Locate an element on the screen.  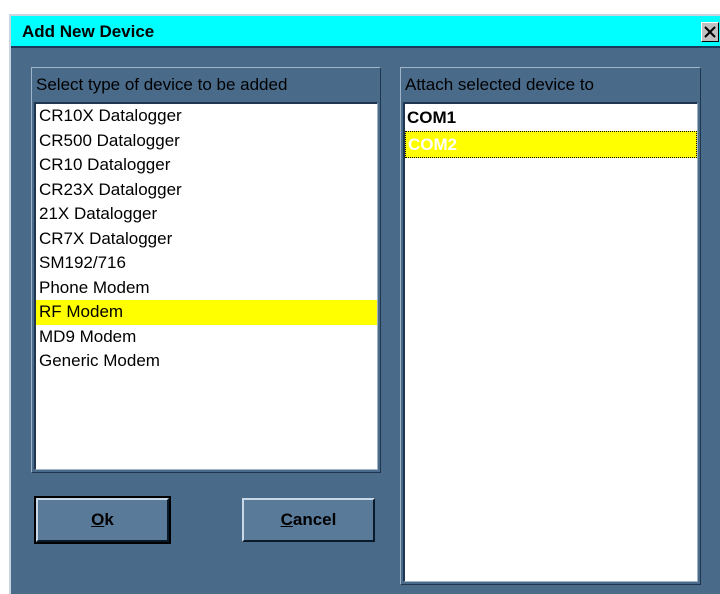
device-type-item: MD9 Modem is located at coordinates (206, 337).